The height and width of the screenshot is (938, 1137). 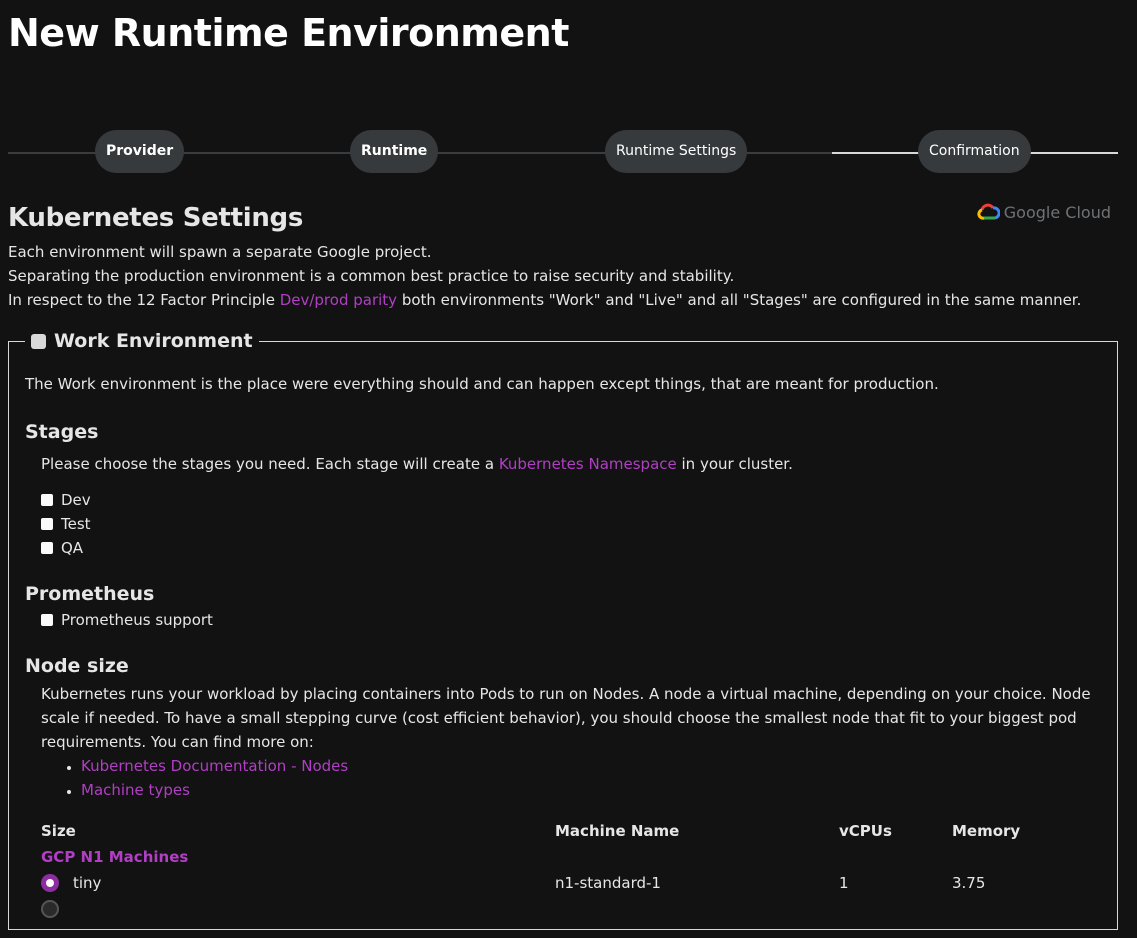 What do you see at coordinates (47, 524) in the screenshot?
I see `stage-test-checkbox` at bounding box center [47, 524].